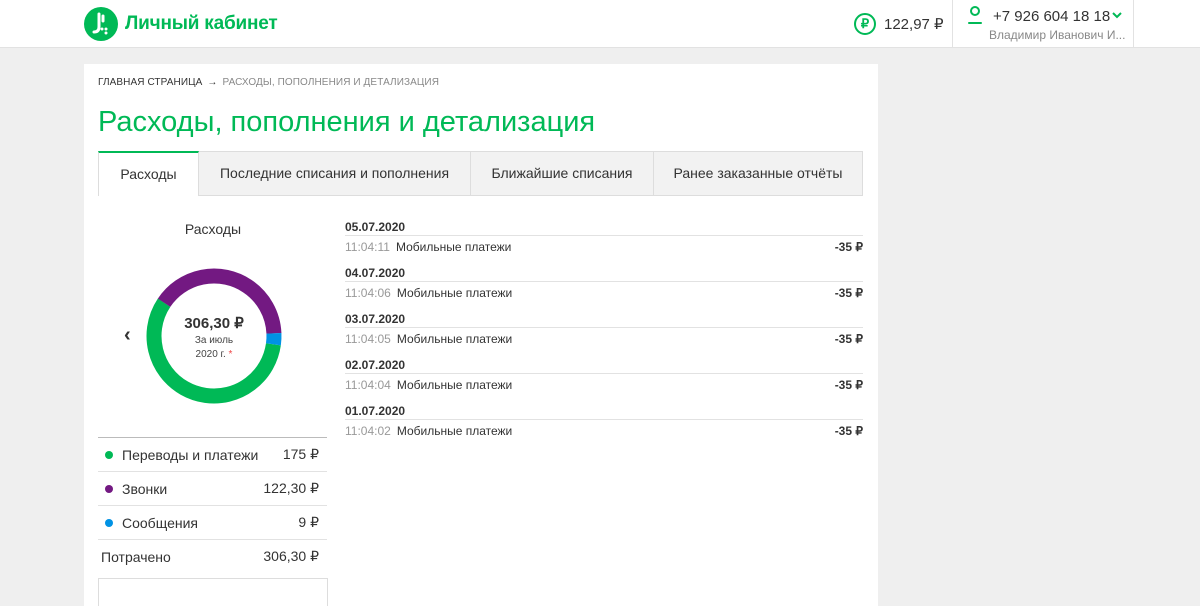 The image size is (1200, 606). Describe the element at coordinates (367, 246) in the screenshot. I see `transaction-time: 11:04:11` at that location.